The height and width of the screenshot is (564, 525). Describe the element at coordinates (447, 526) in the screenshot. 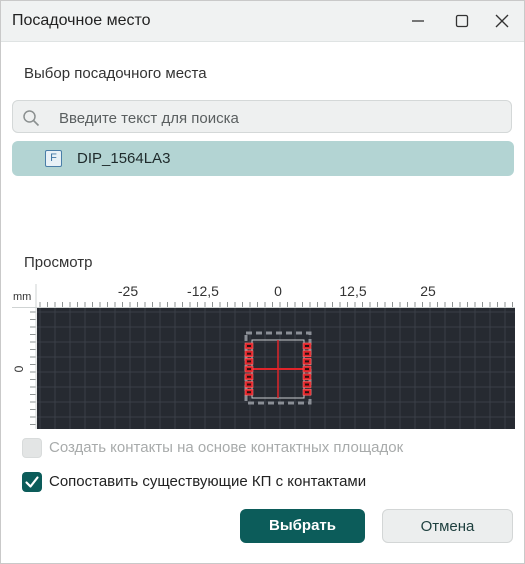

I see `cancel-button: Отмена` at that location.